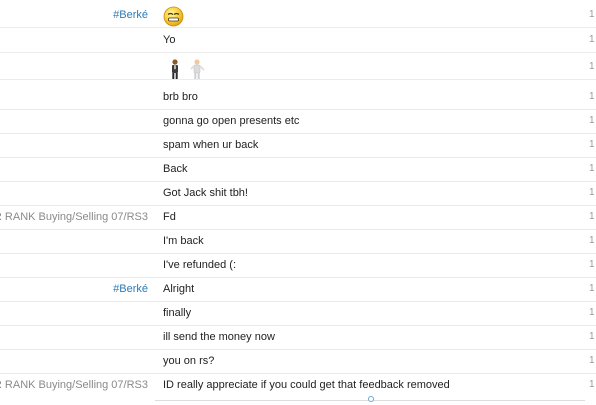  What do you see at coordinates (200, 265) in the screenshot?
I see `message-text: I've refunded (:` at bounding box center [200, 265].